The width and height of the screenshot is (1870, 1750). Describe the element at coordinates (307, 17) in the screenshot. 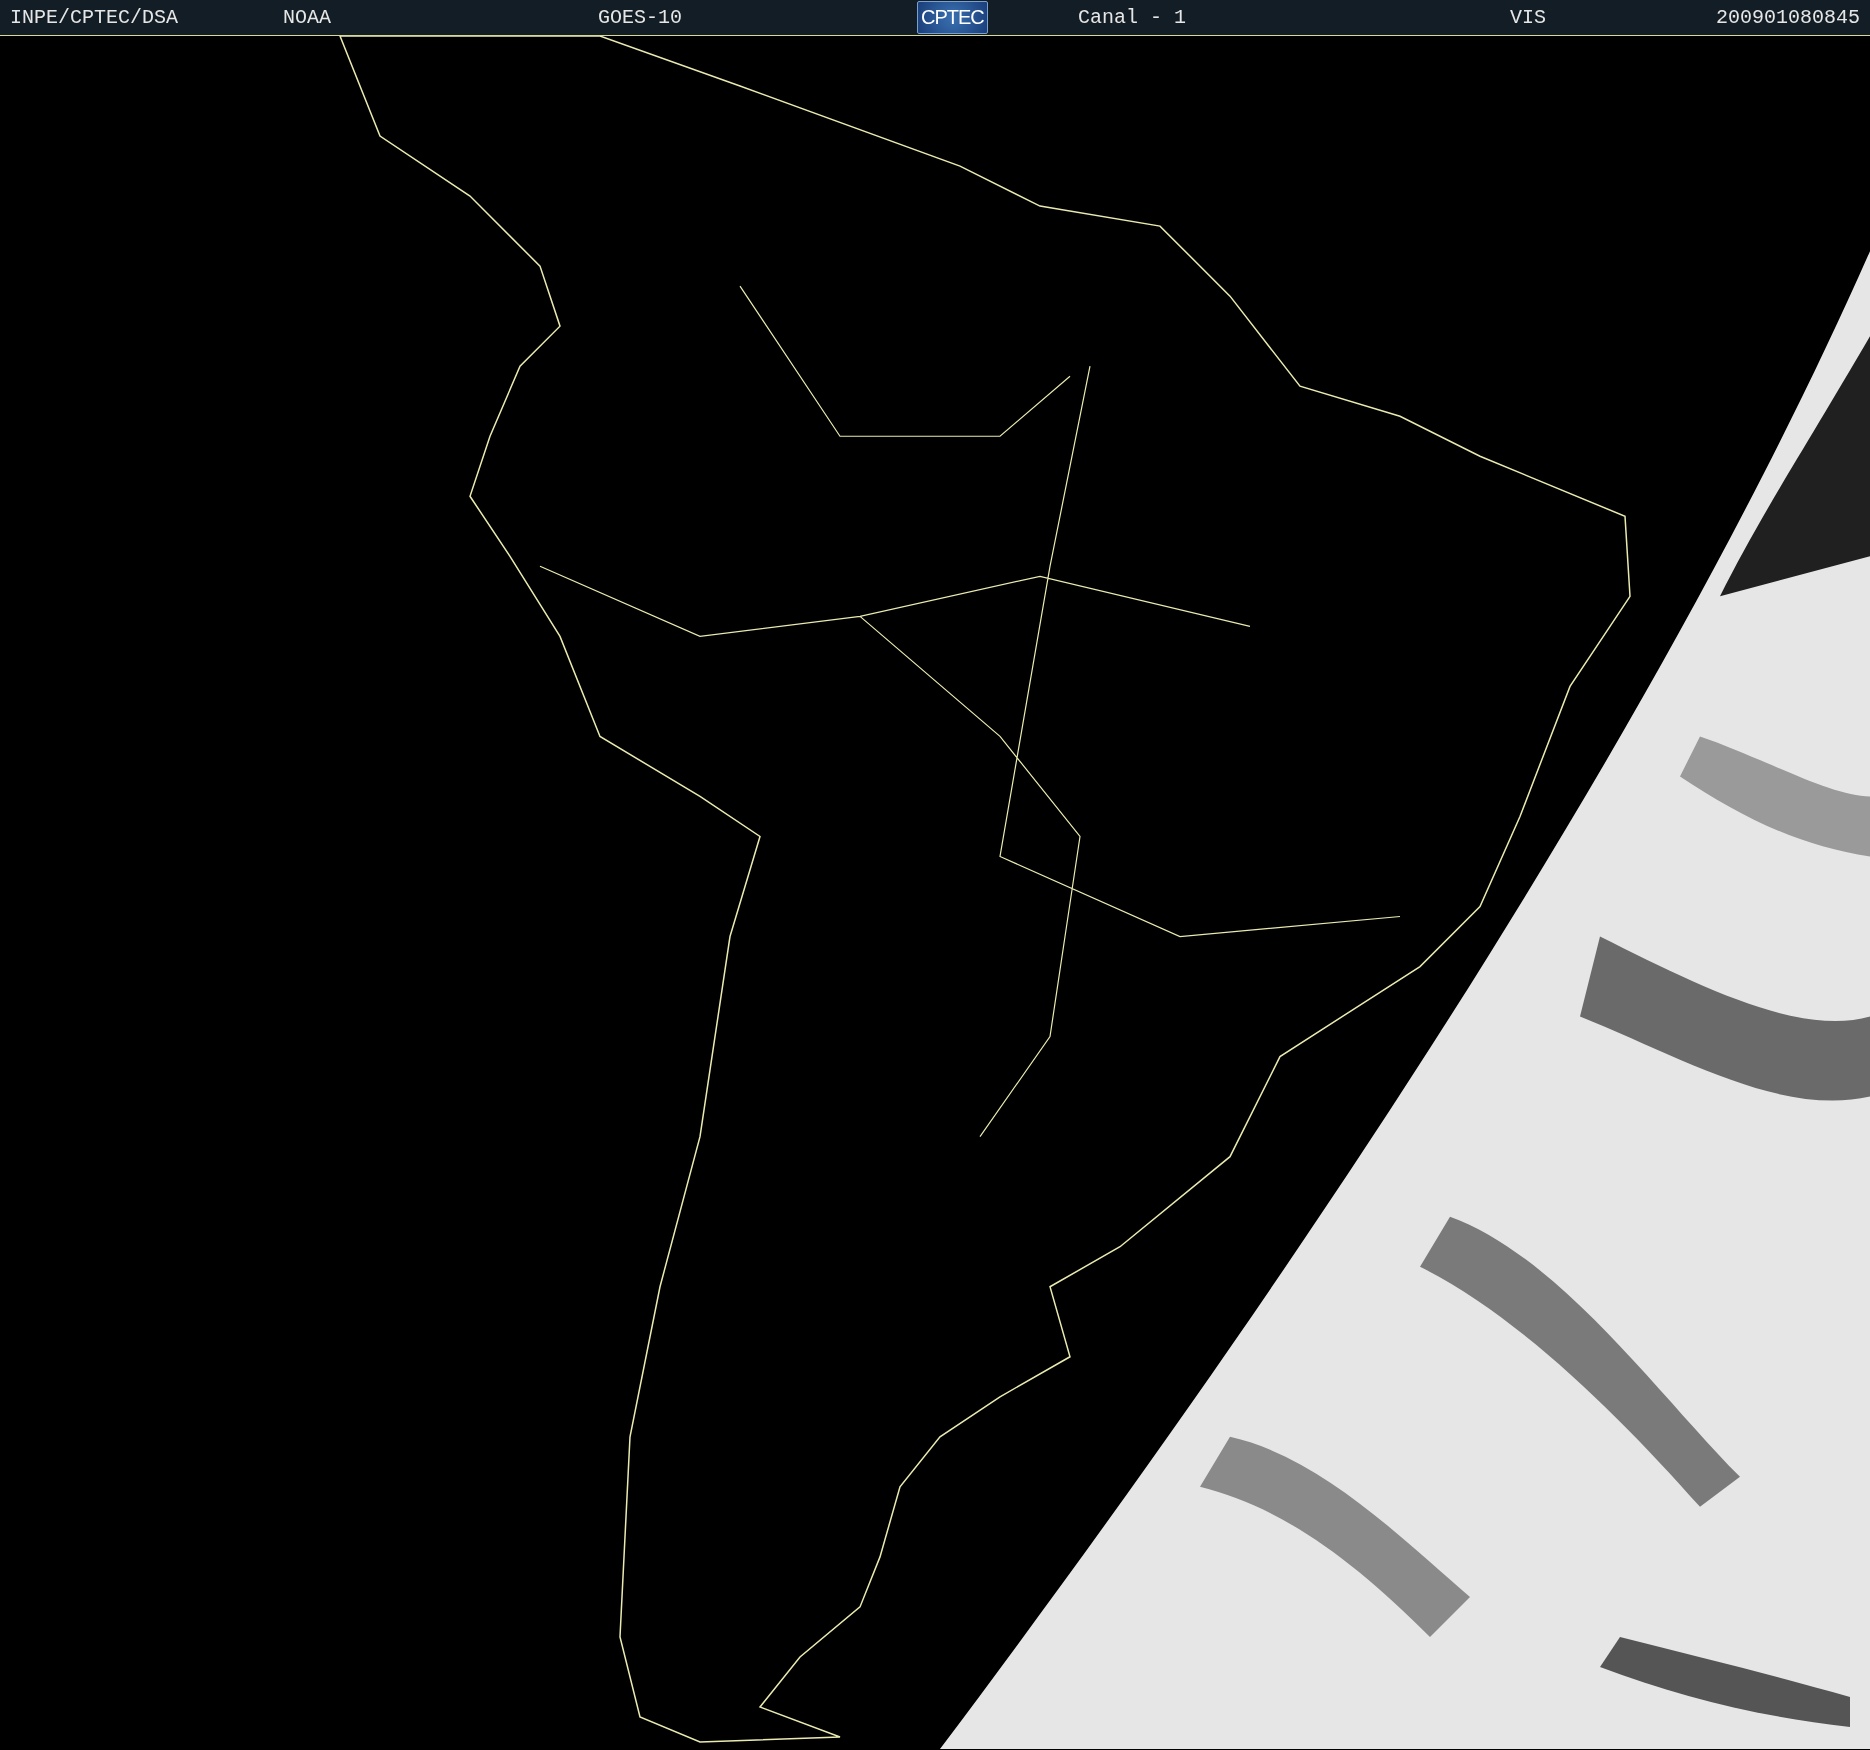

I see `agency-label: NOAA` at that location.